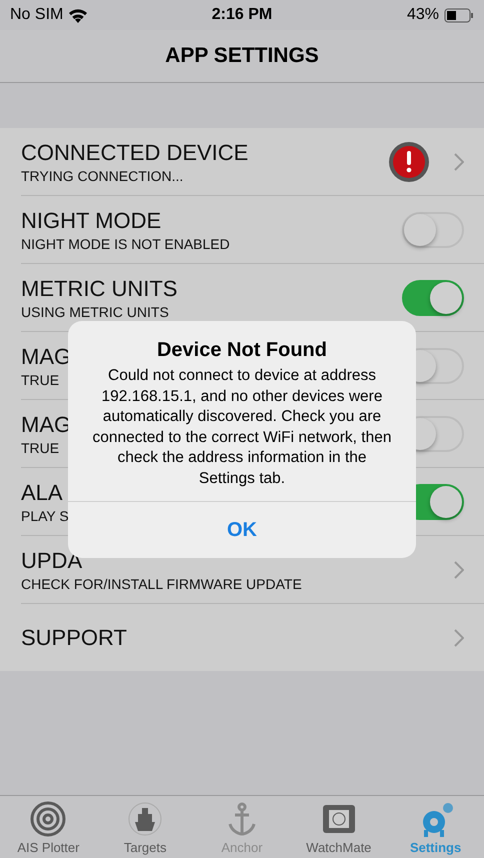 The image size is (484, 858). I want to click on settings-row: NIGHT MODE NIGHT MODE IS NOT ENABLED, so click(252, 230).